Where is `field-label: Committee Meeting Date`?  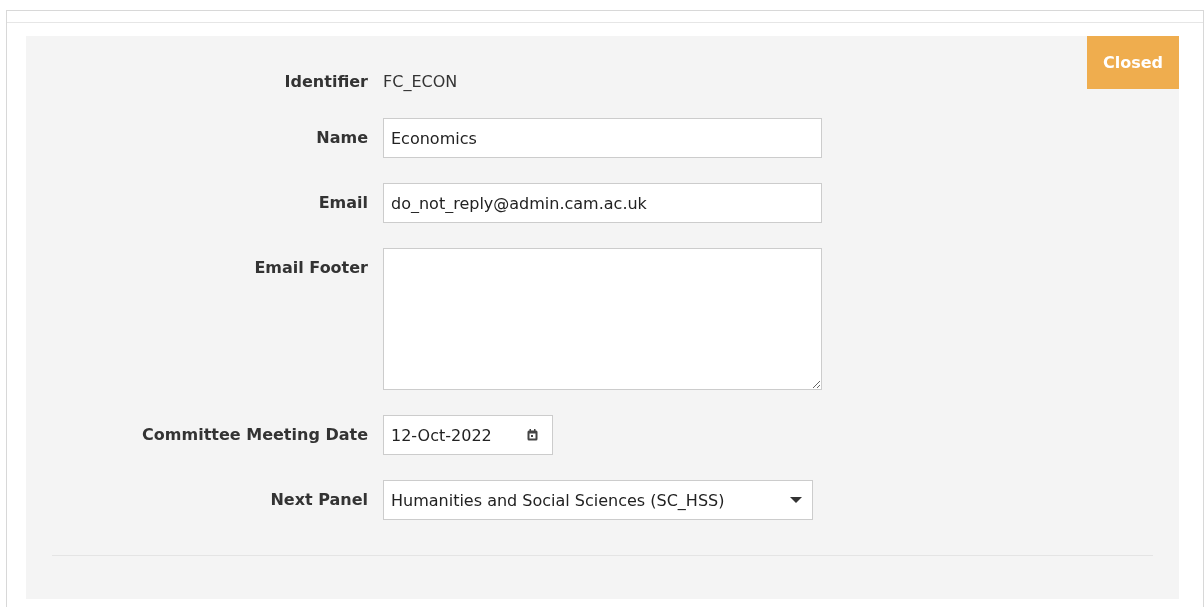 field-label: Committee Meeting Date is located at coordinates (254, 435).